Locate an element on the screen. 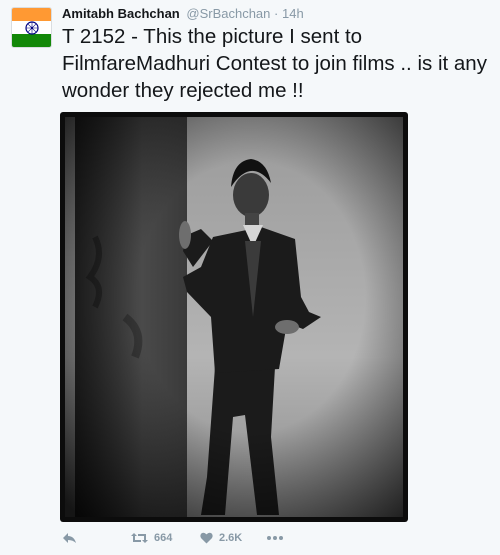 This screenshot has width=500, height=555. author-handle: @SrBachchan is located at coordinates (228, 13).